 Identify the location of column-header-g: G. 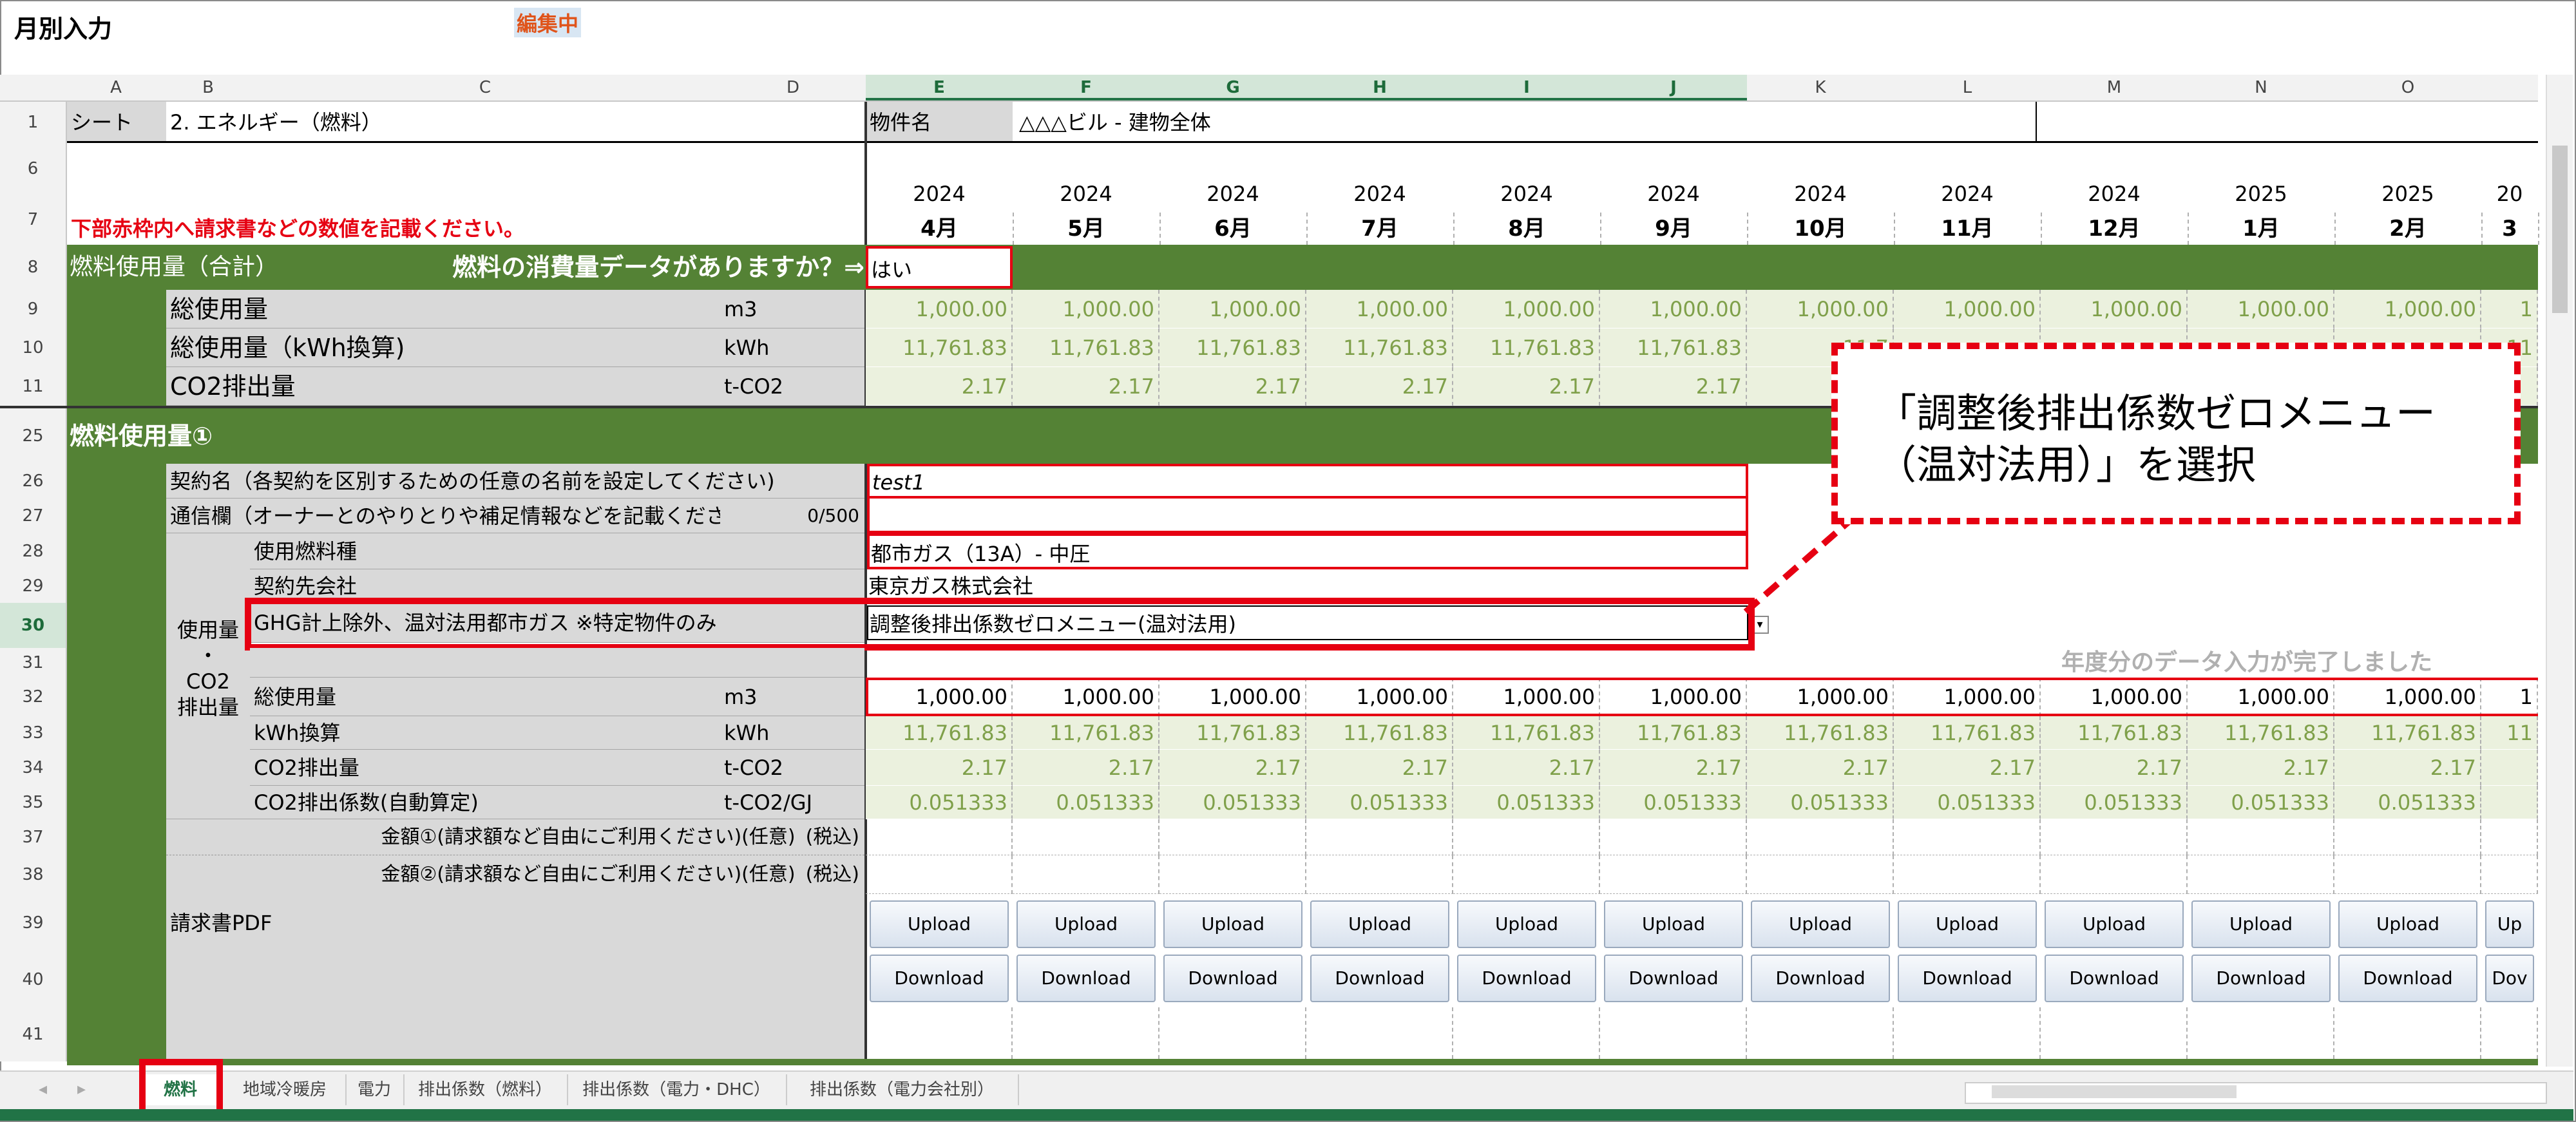
(1232, 87).